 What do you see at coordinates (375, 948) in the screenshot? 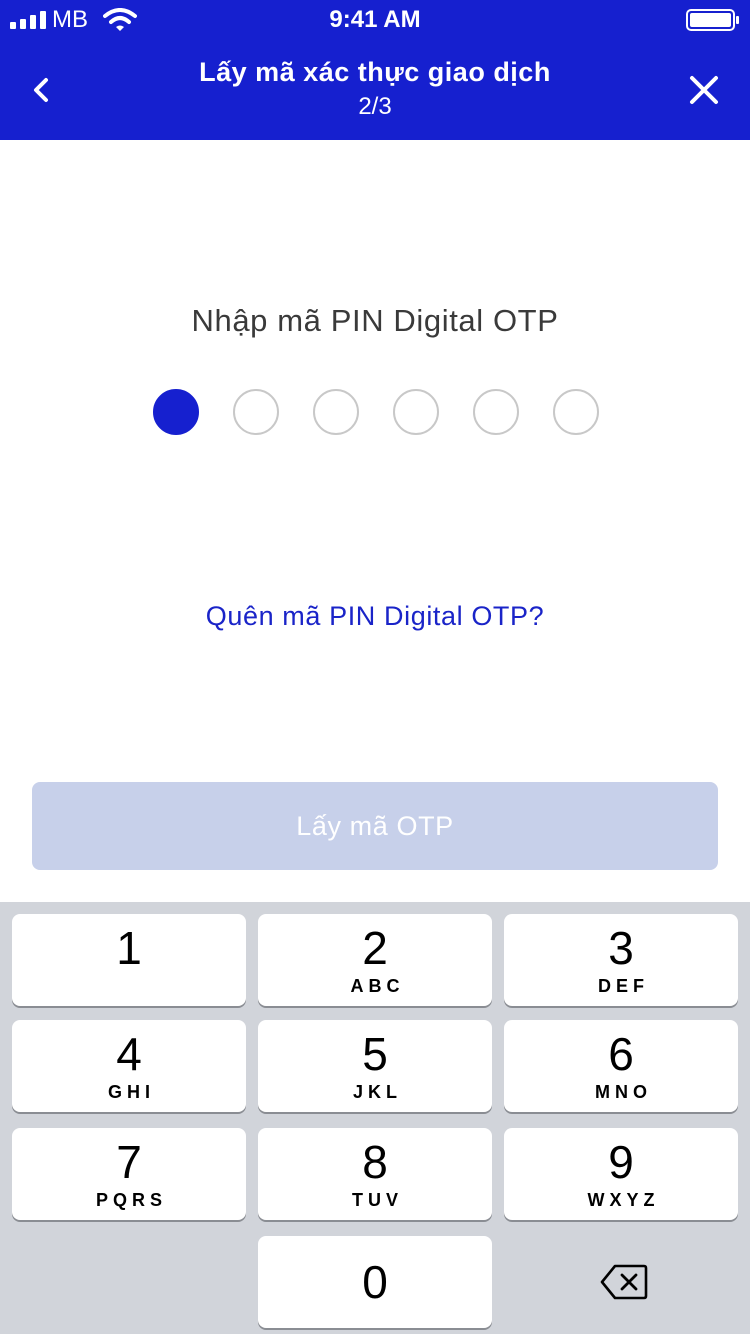
I see `key-digit: 2` at bounding box center [375, 948].